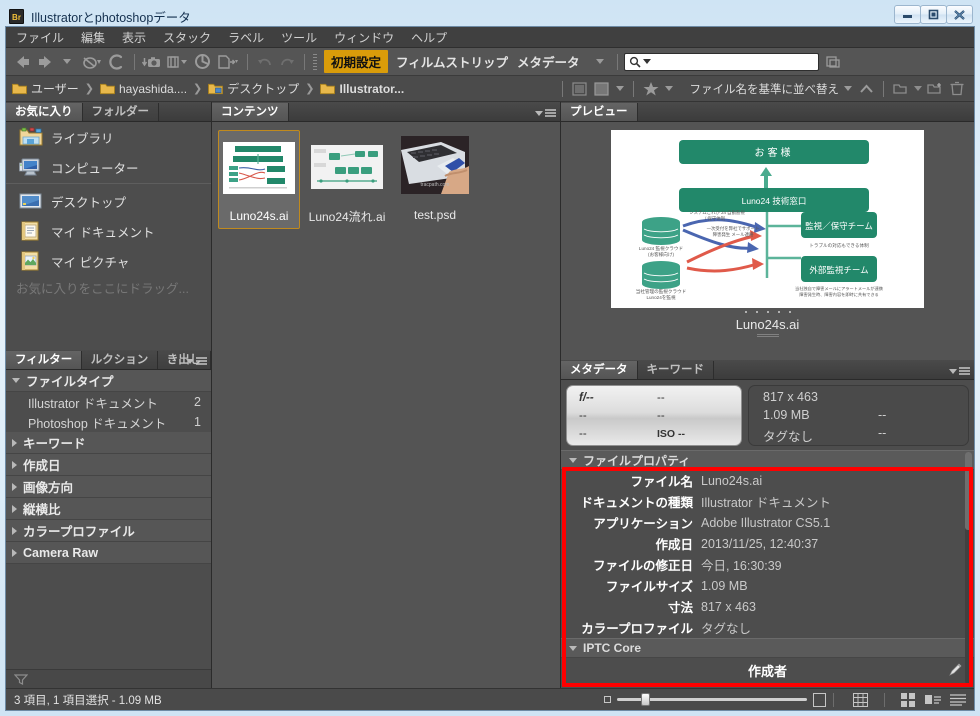 This screenshot has width=980, height=716. I want to click on tab-content: コンテンツ, so click(250, 112).